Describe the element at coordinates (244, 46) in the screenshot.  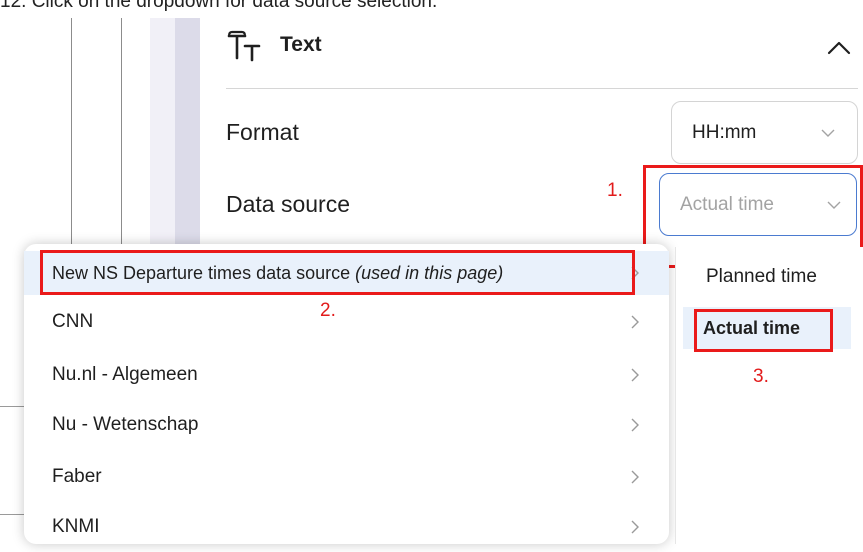
I see `text-type-icon` at that location.